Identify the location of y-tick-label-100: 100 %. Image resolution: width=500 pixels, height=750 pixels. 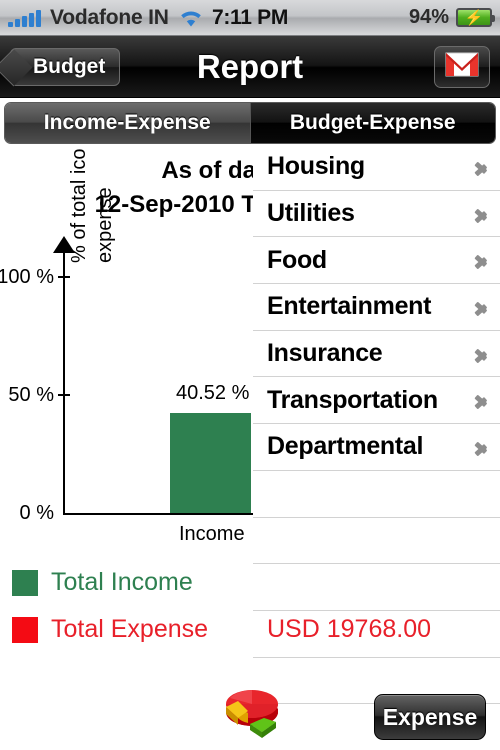
(27, 277).